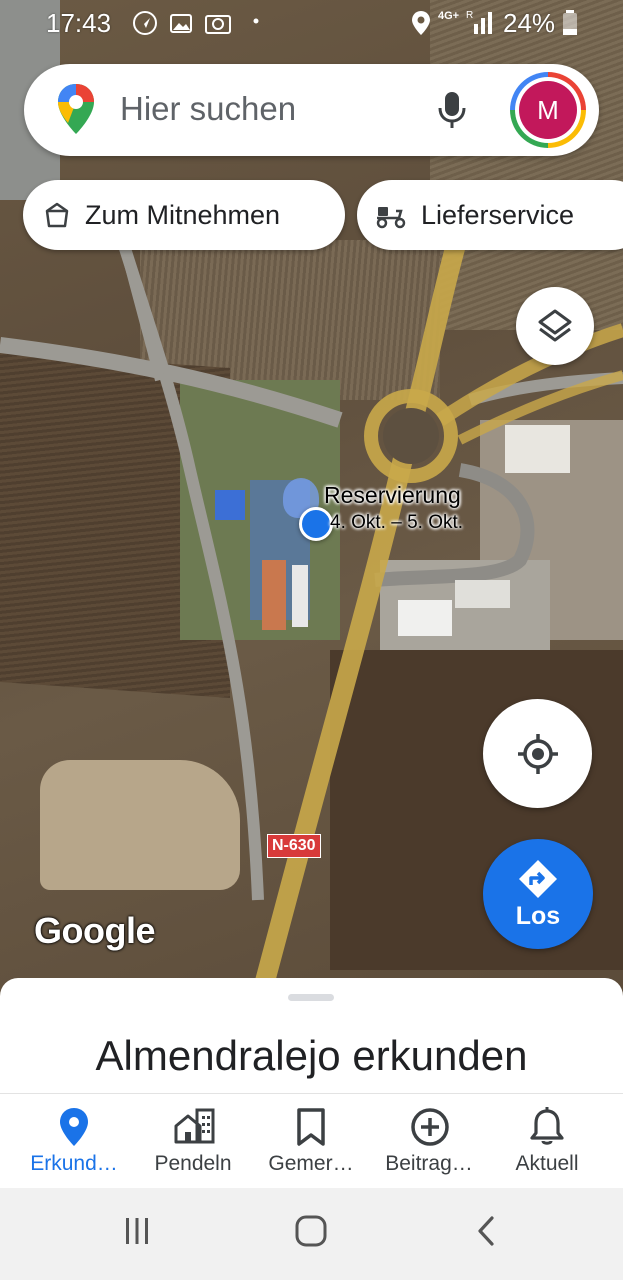 The width and height of the screenshot is (623, 1280). What do you see at coordinates (137, 1231) in the screenshot?
I see `recent-apps-icon` at bounding box center [137, 1231].